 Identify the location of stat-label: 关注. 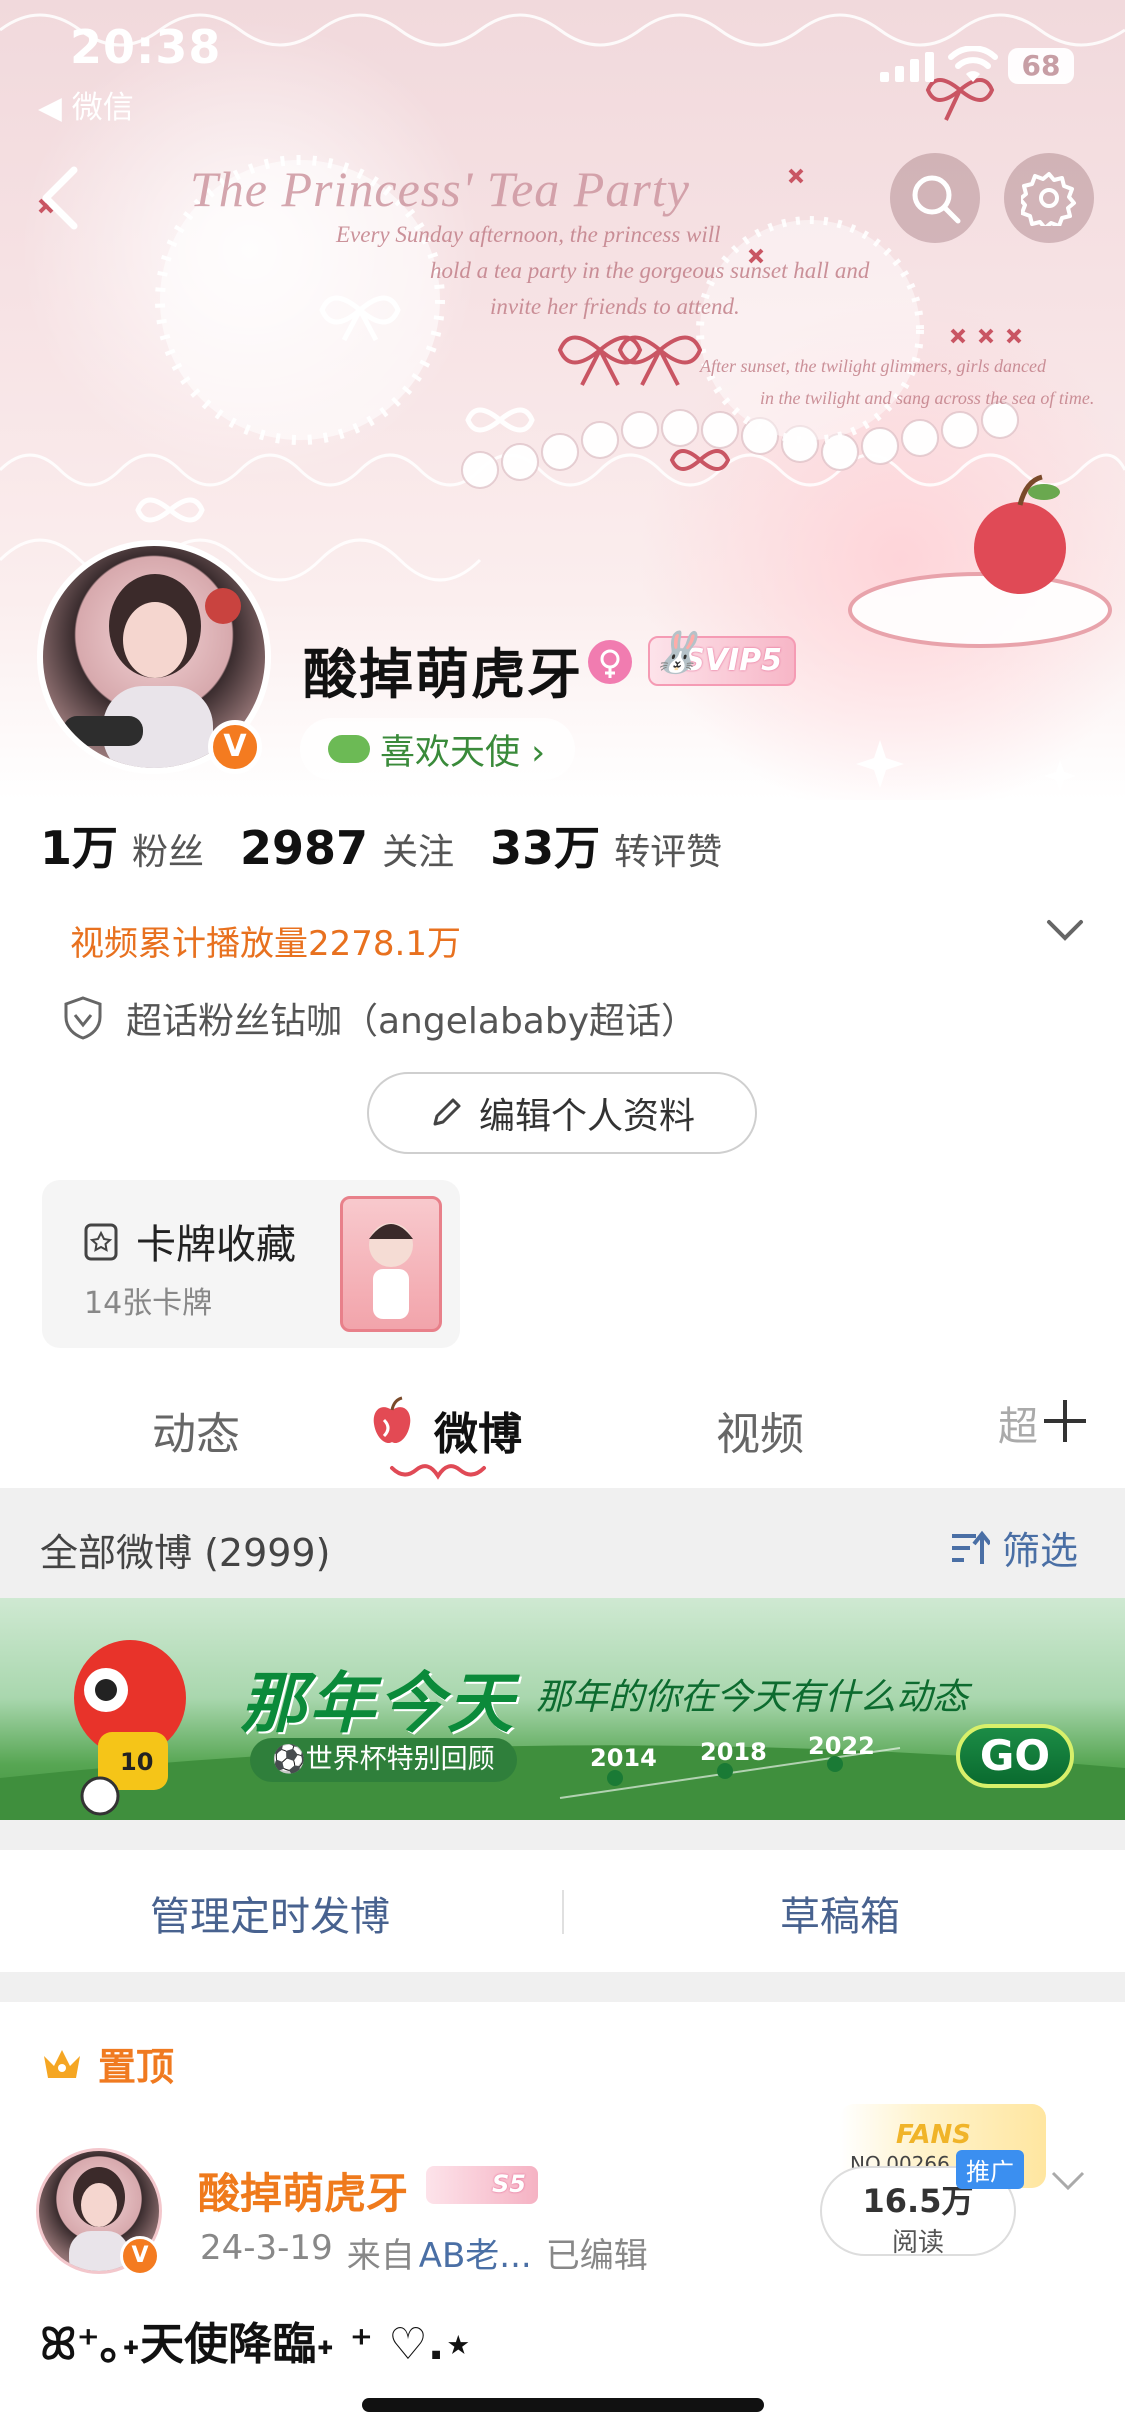
(418, 852).